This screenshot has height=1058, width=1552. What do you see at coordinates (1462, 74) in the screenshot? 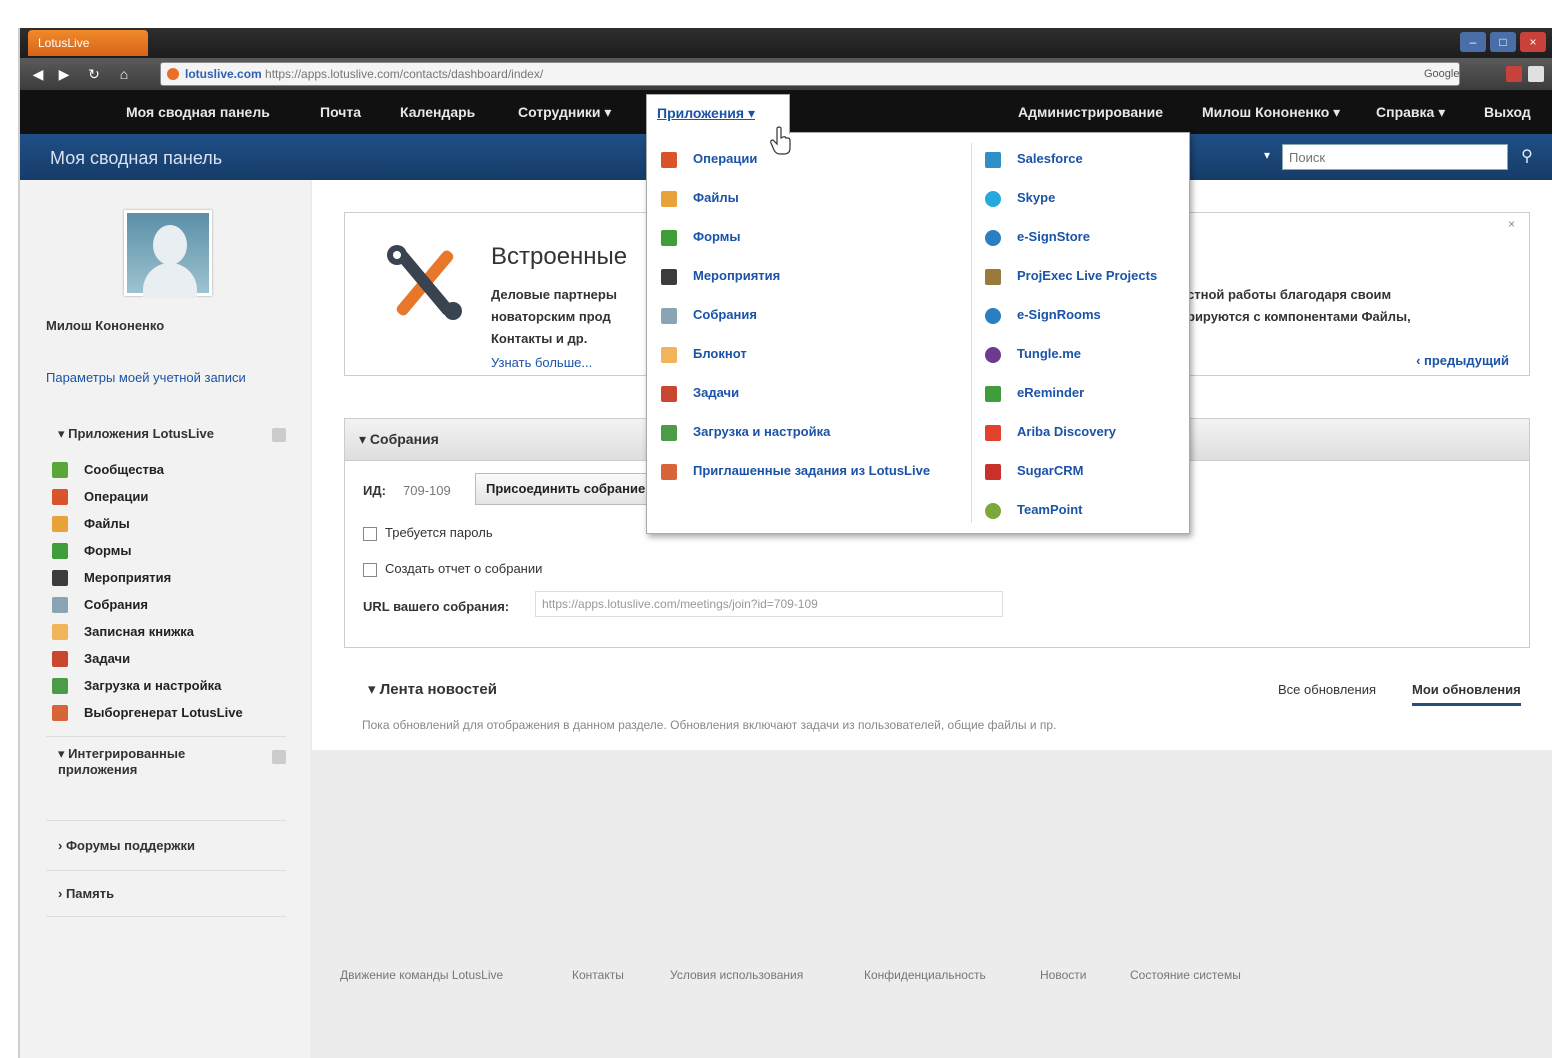
I see `browser-search-box: Google` at bounding box center [1462, 74].